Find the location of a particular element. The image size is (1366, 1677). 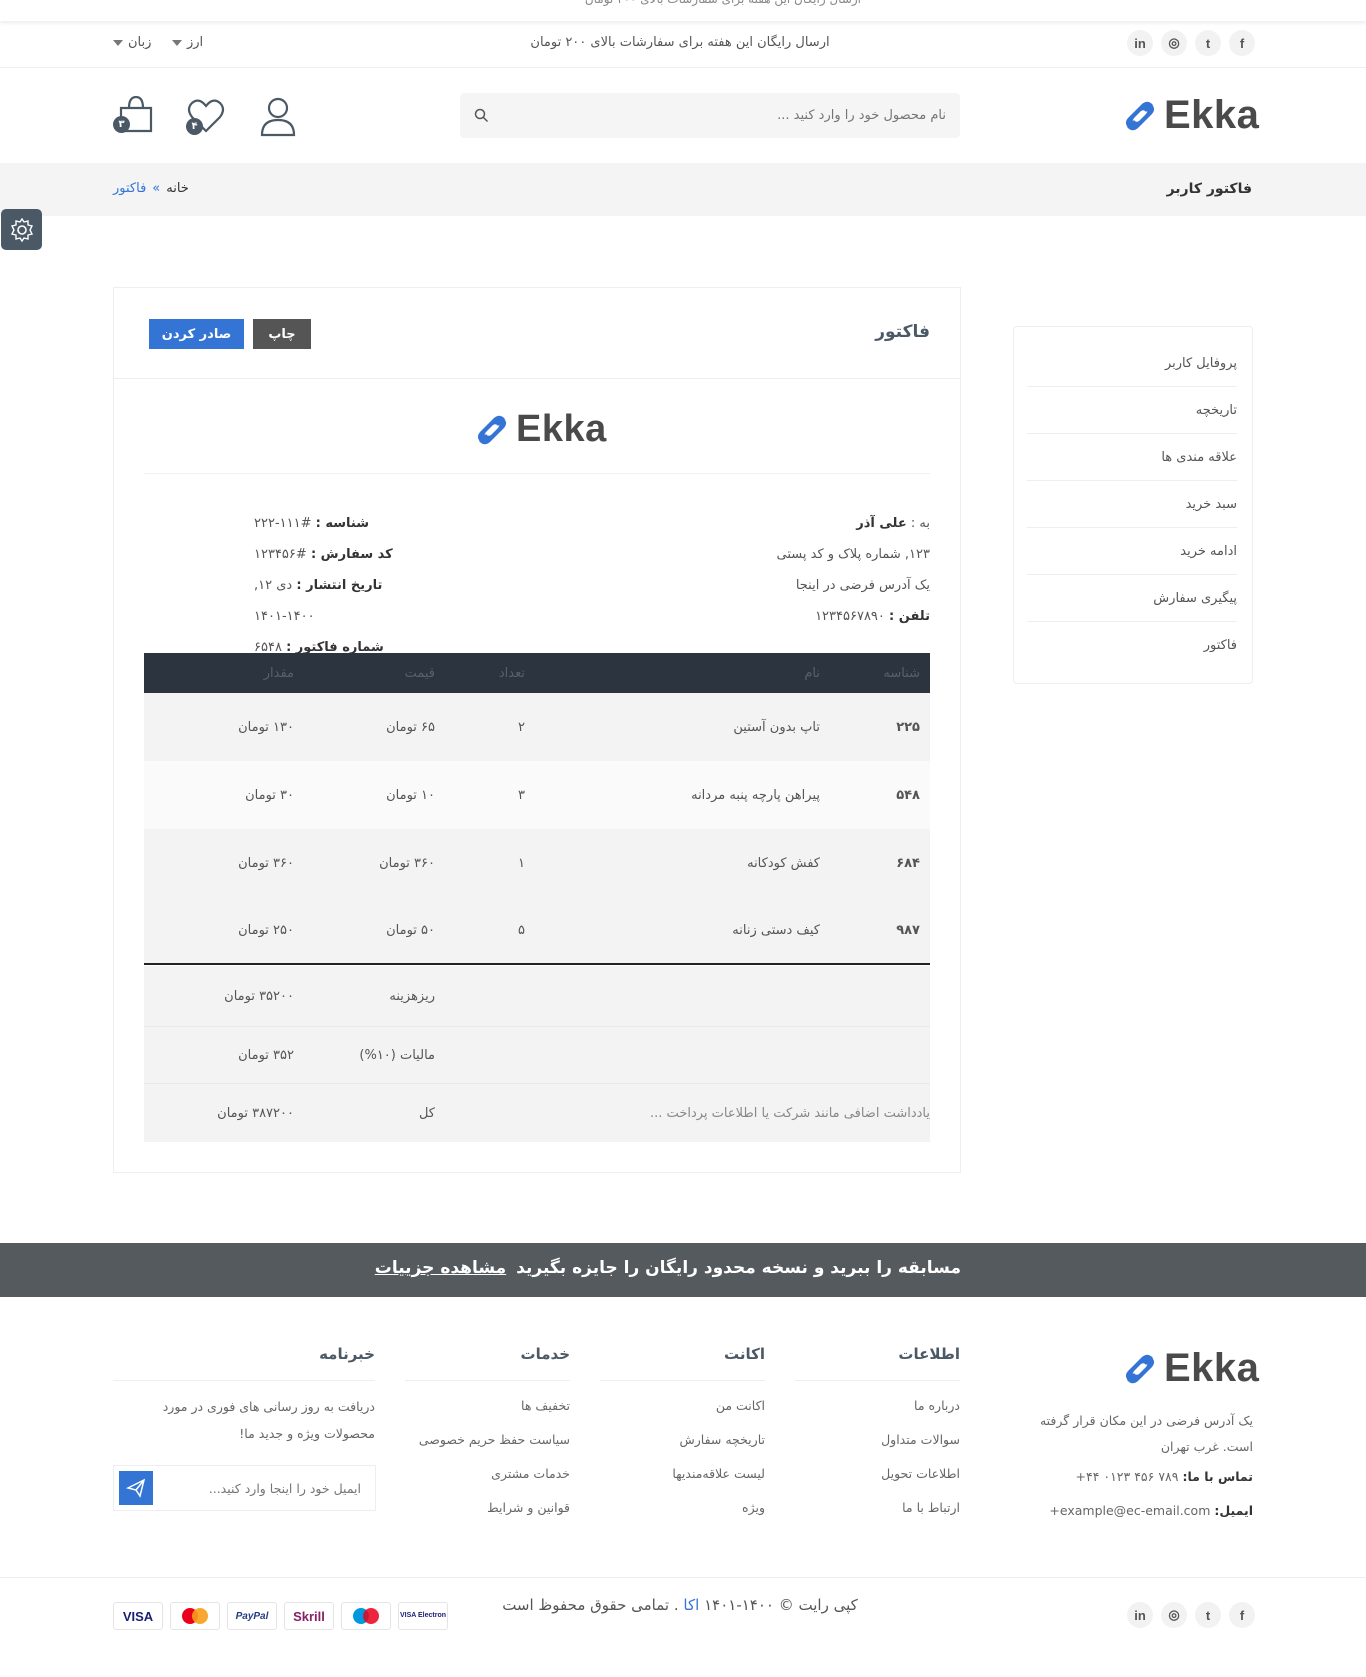

footer-logo: Ekka is located at coordinates (1189, 1368).